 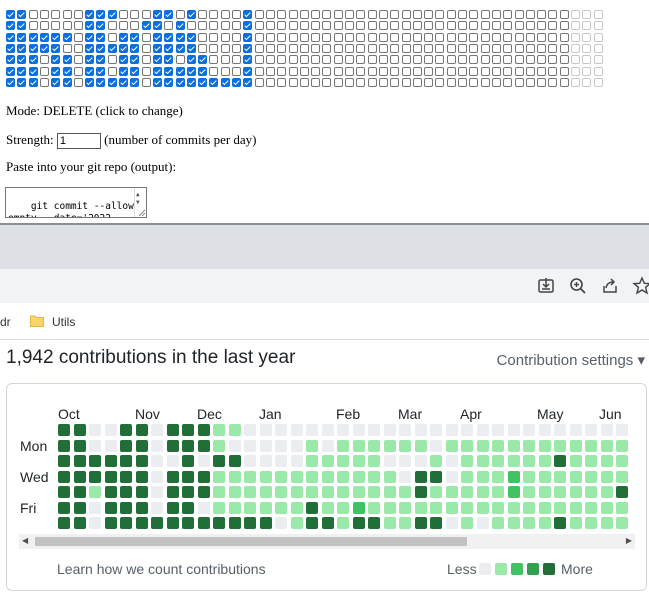 I want to click on scroll-right-icon: ▶, so click(x=629, y=540).